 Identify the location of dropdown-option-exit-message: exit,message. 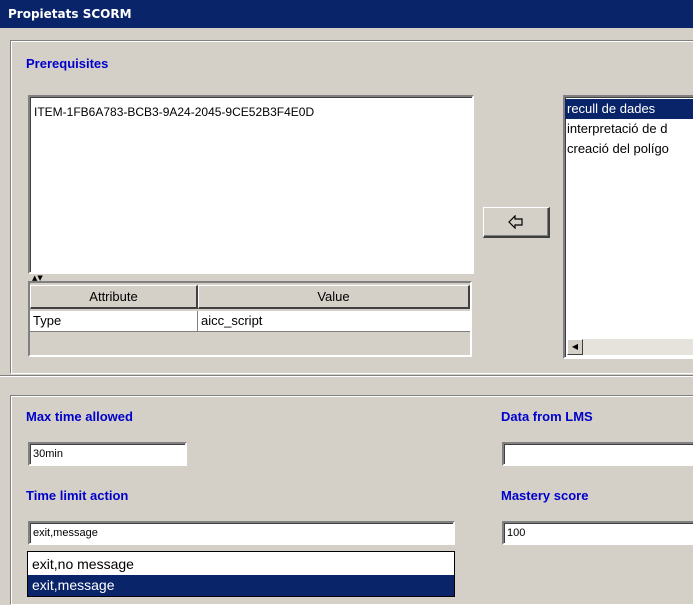
(241, 585).